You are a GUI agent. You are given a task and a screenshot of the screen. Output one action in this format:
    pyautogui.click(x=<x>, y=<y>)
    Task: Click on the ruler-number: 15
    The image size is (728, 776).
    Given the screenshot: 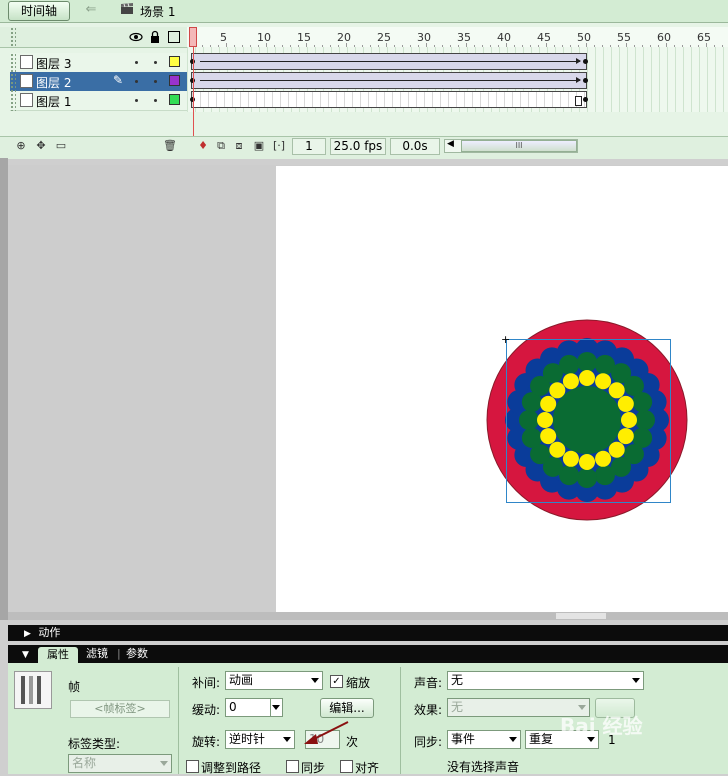 What is the action you would take?
    pyautogui.click(x=304, y=37)
    